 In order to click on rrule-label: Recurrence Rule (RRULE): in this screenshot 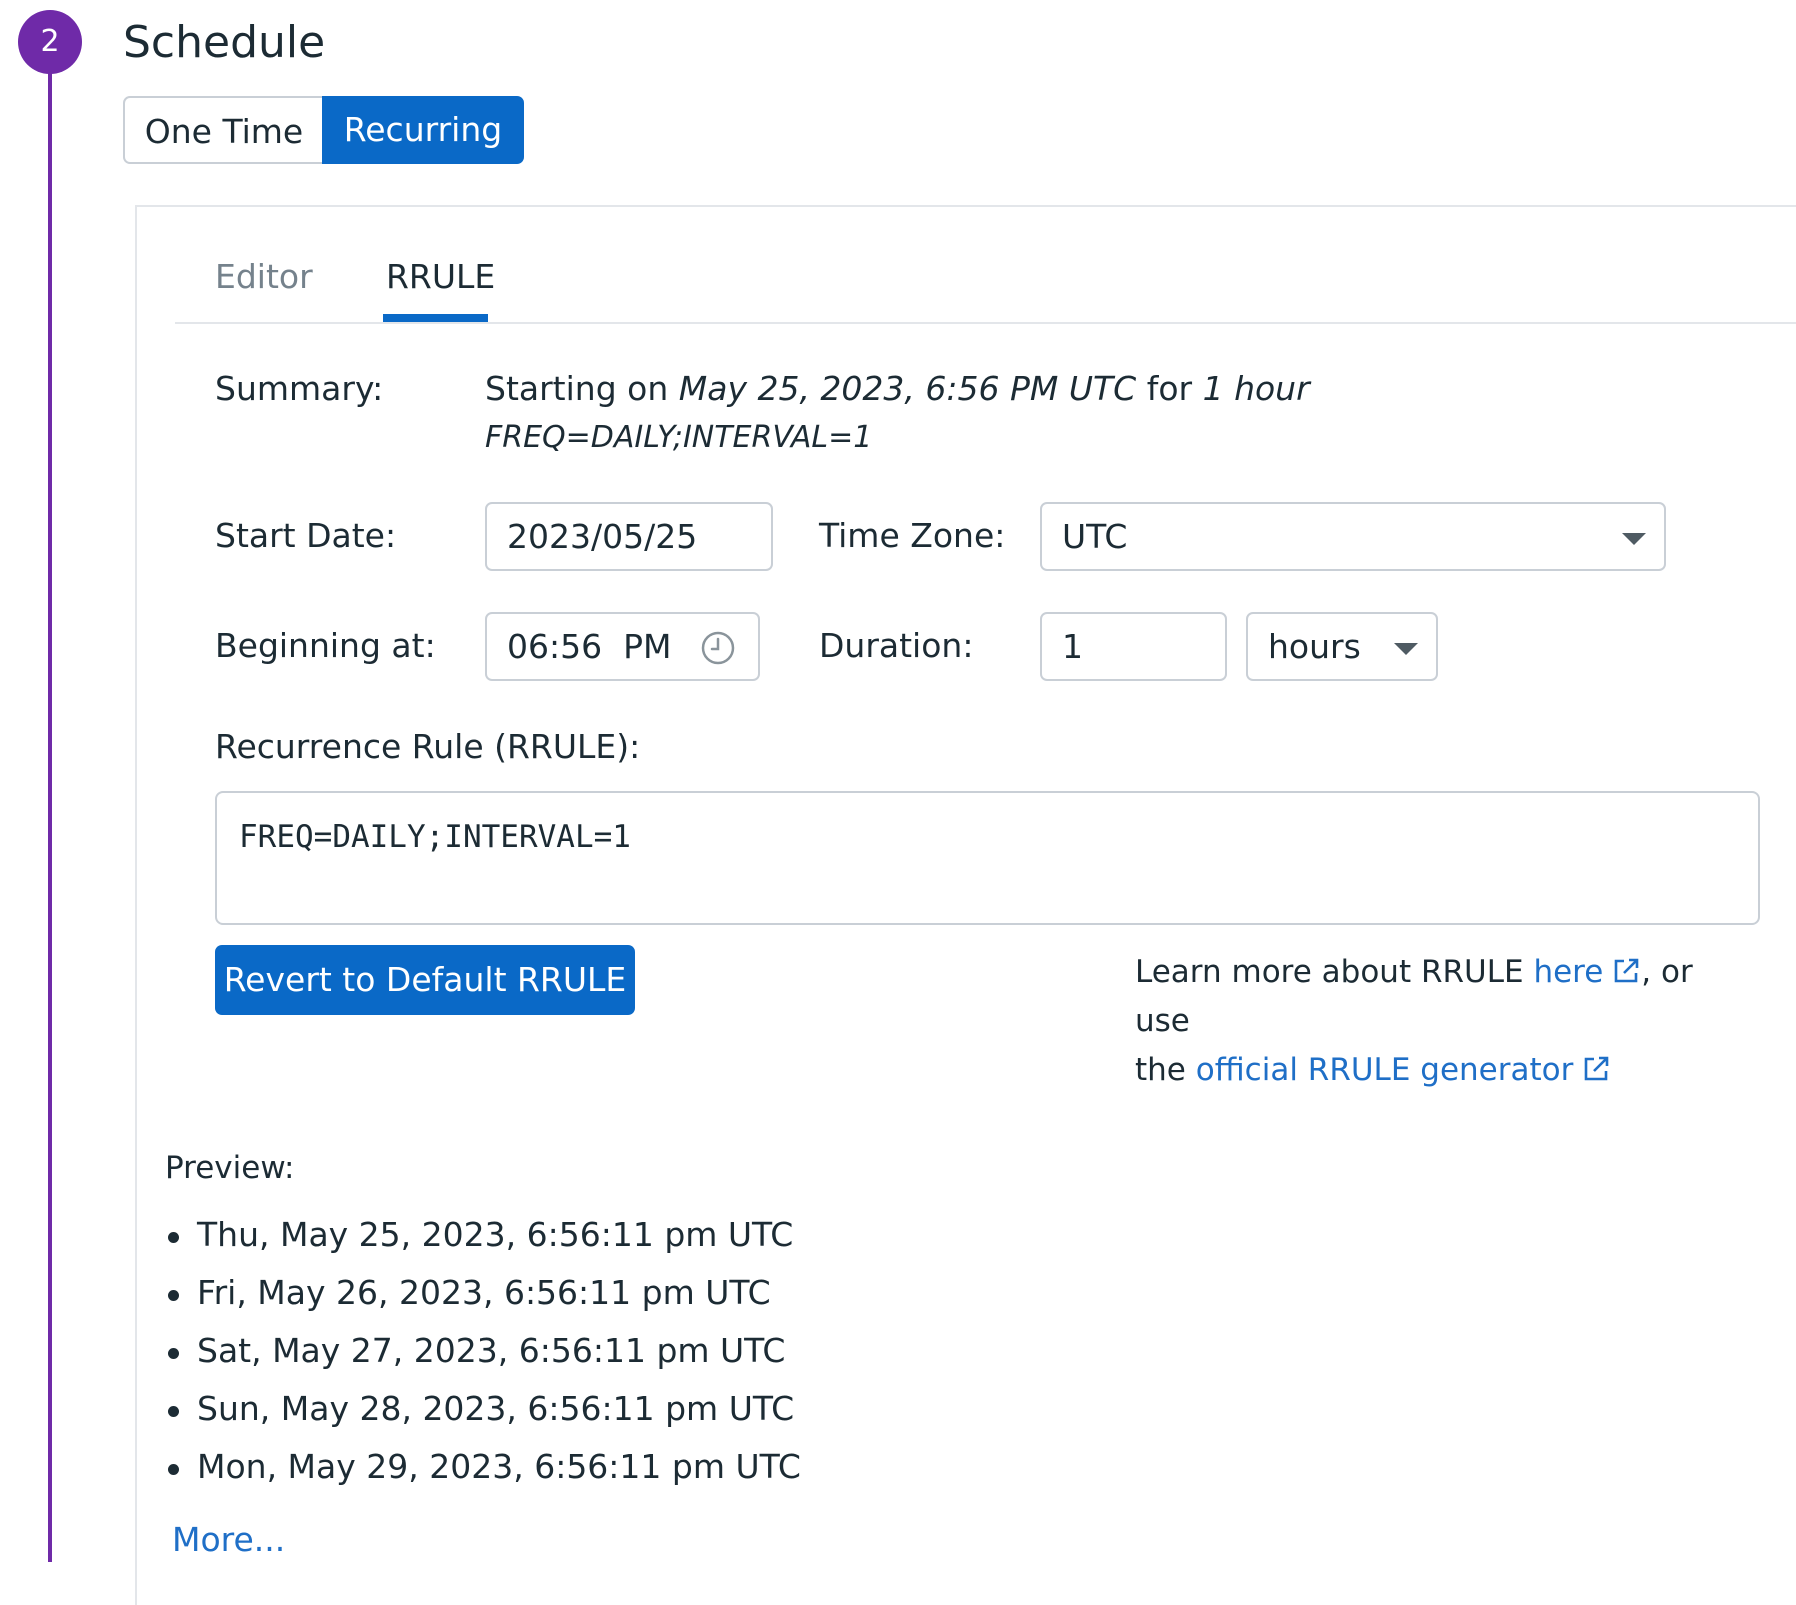, I will do `click(428, 746)`.